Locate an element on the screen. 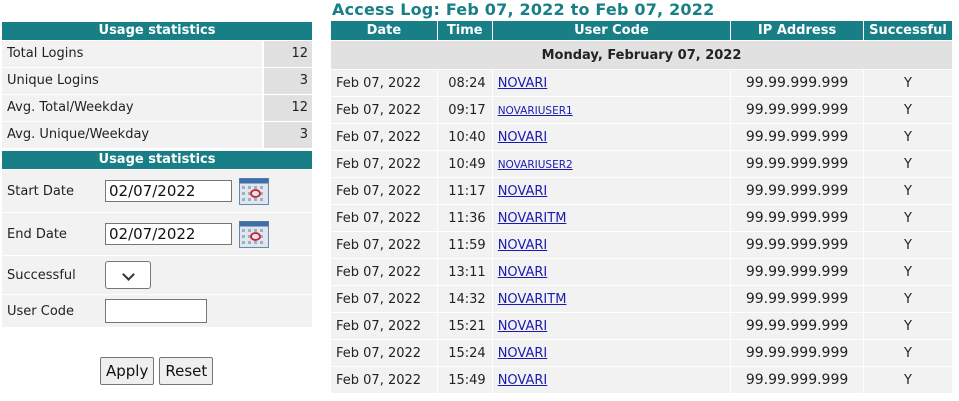 The image size is (959, 401). successful-row: Successful is located at coordinates (157, 275).